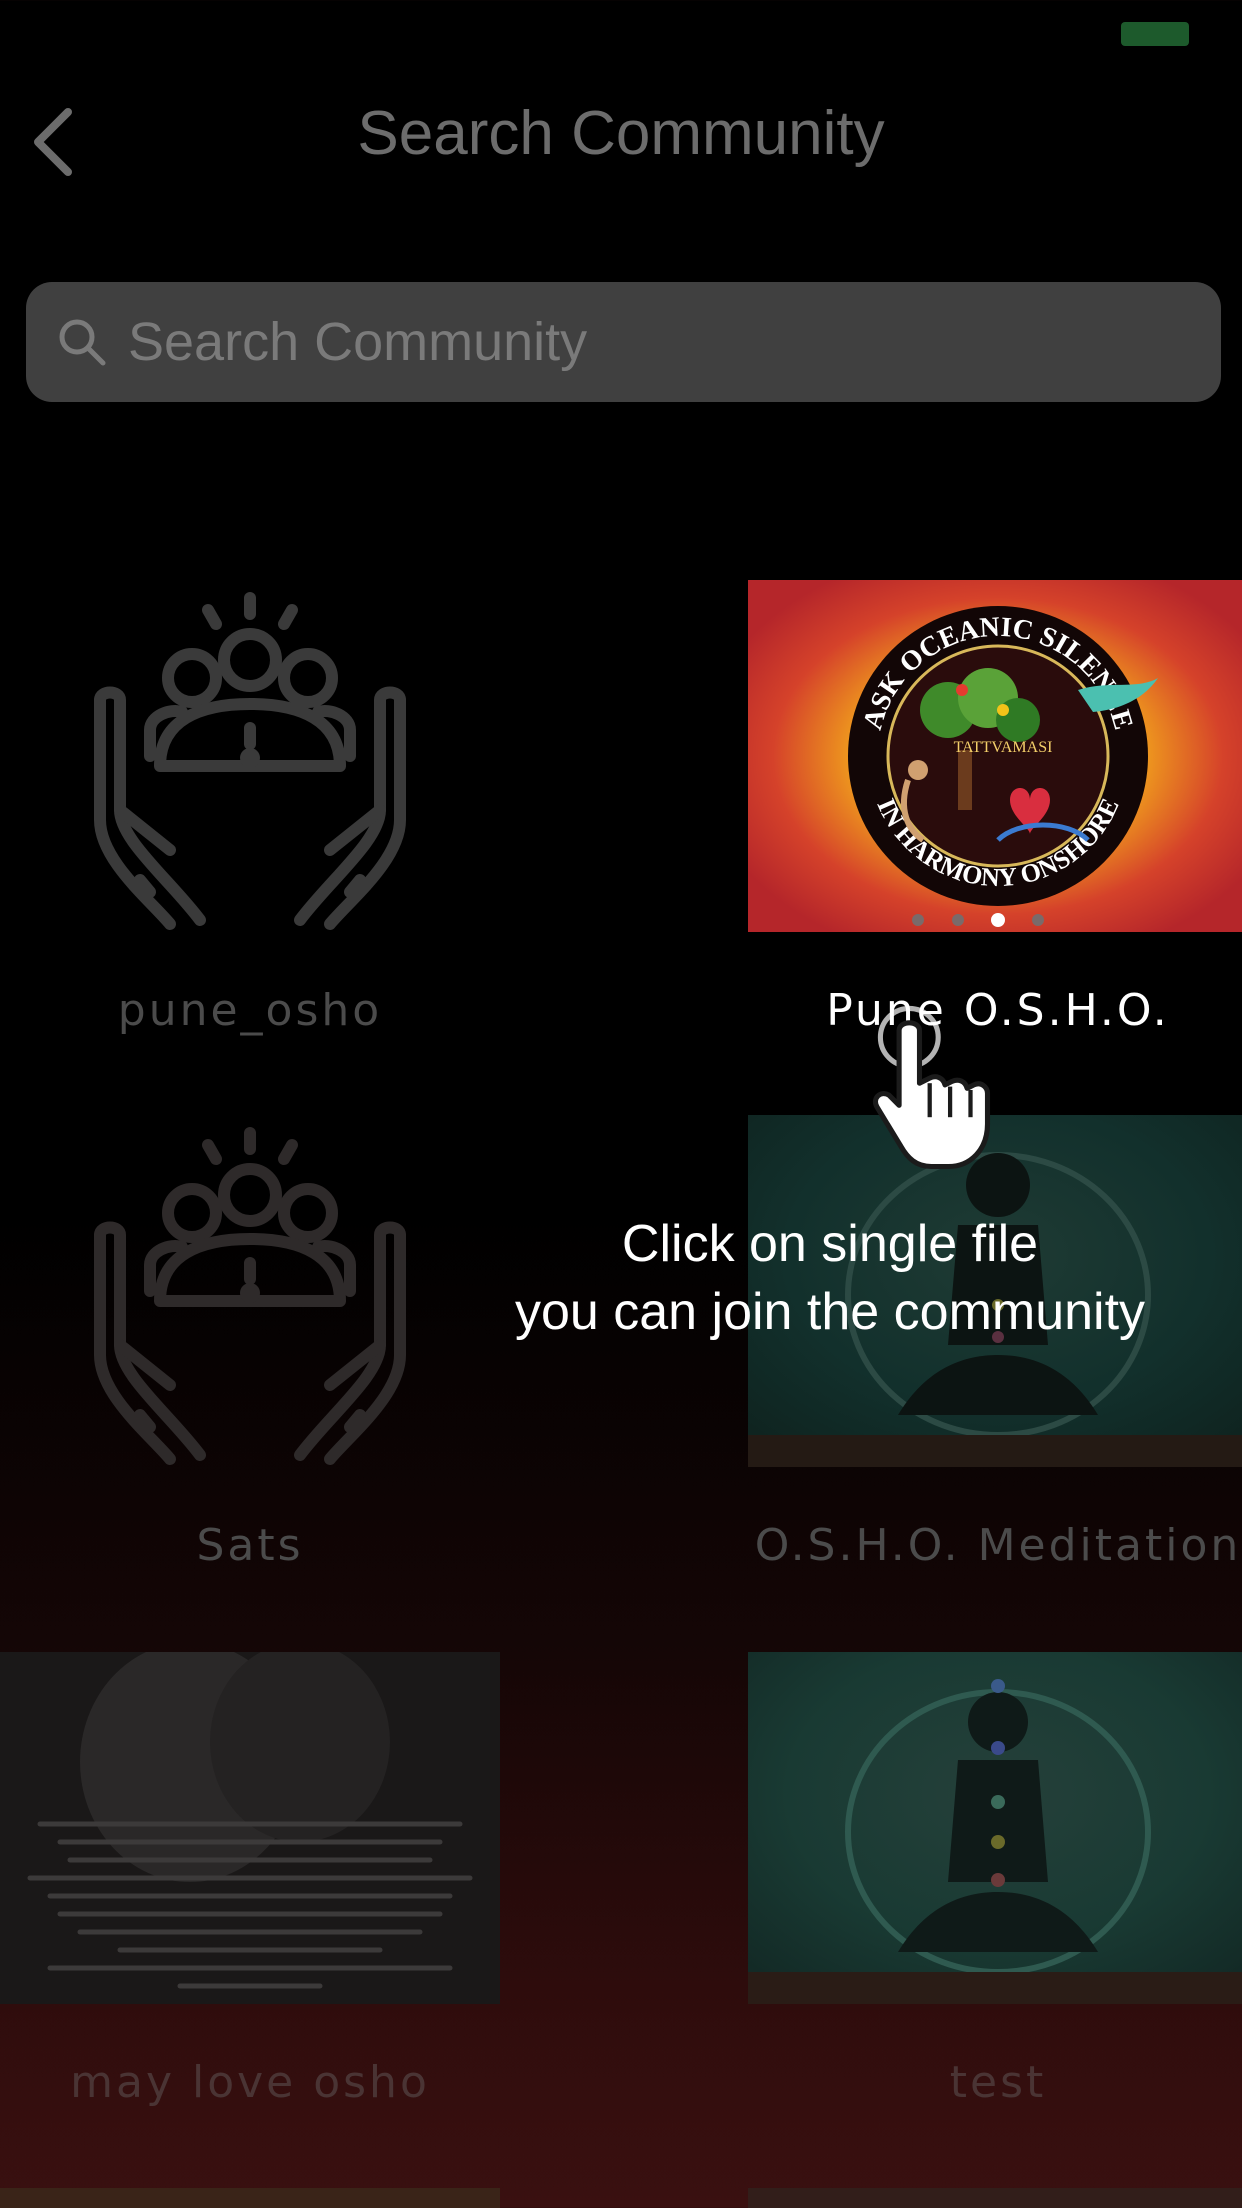 This screenshot has width=1242, height=2208. What do you see at coordinates (998, 1545) in the screenshot?
I see `community-label: O.S.H.O. Meditation` at bounding box center [998, 1545].